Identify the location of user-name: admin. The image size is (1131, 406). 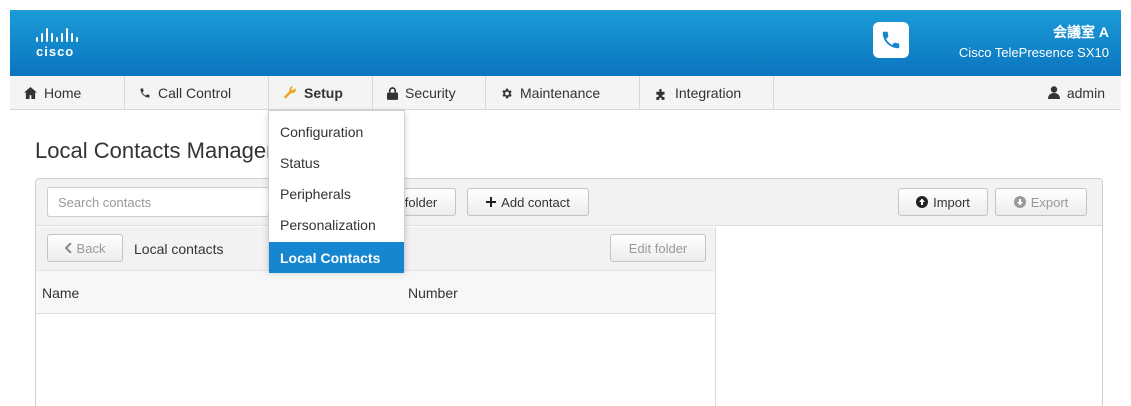
(1085, 92).